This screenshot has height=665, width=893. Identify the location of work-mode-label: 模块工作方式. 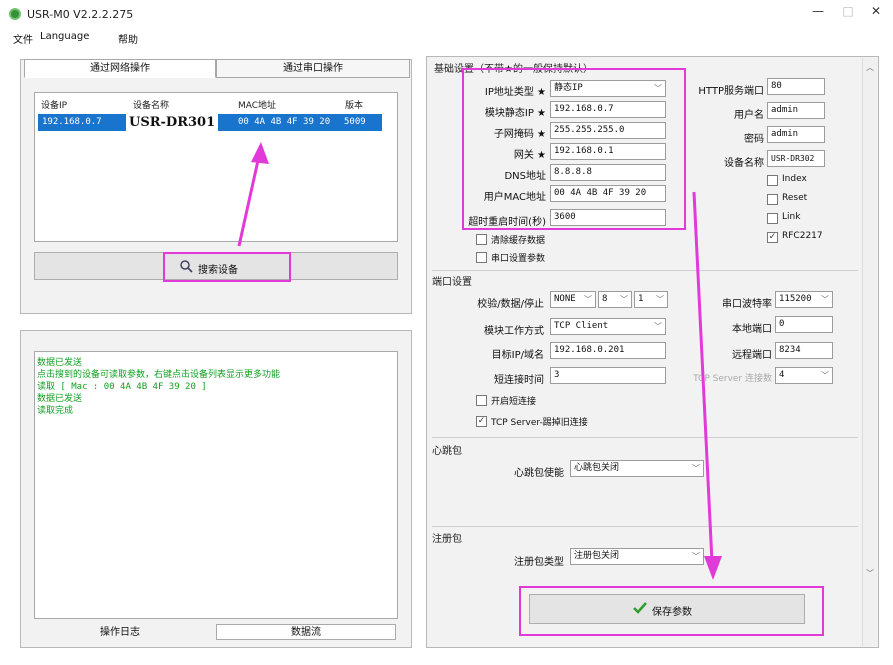
(514, 331).